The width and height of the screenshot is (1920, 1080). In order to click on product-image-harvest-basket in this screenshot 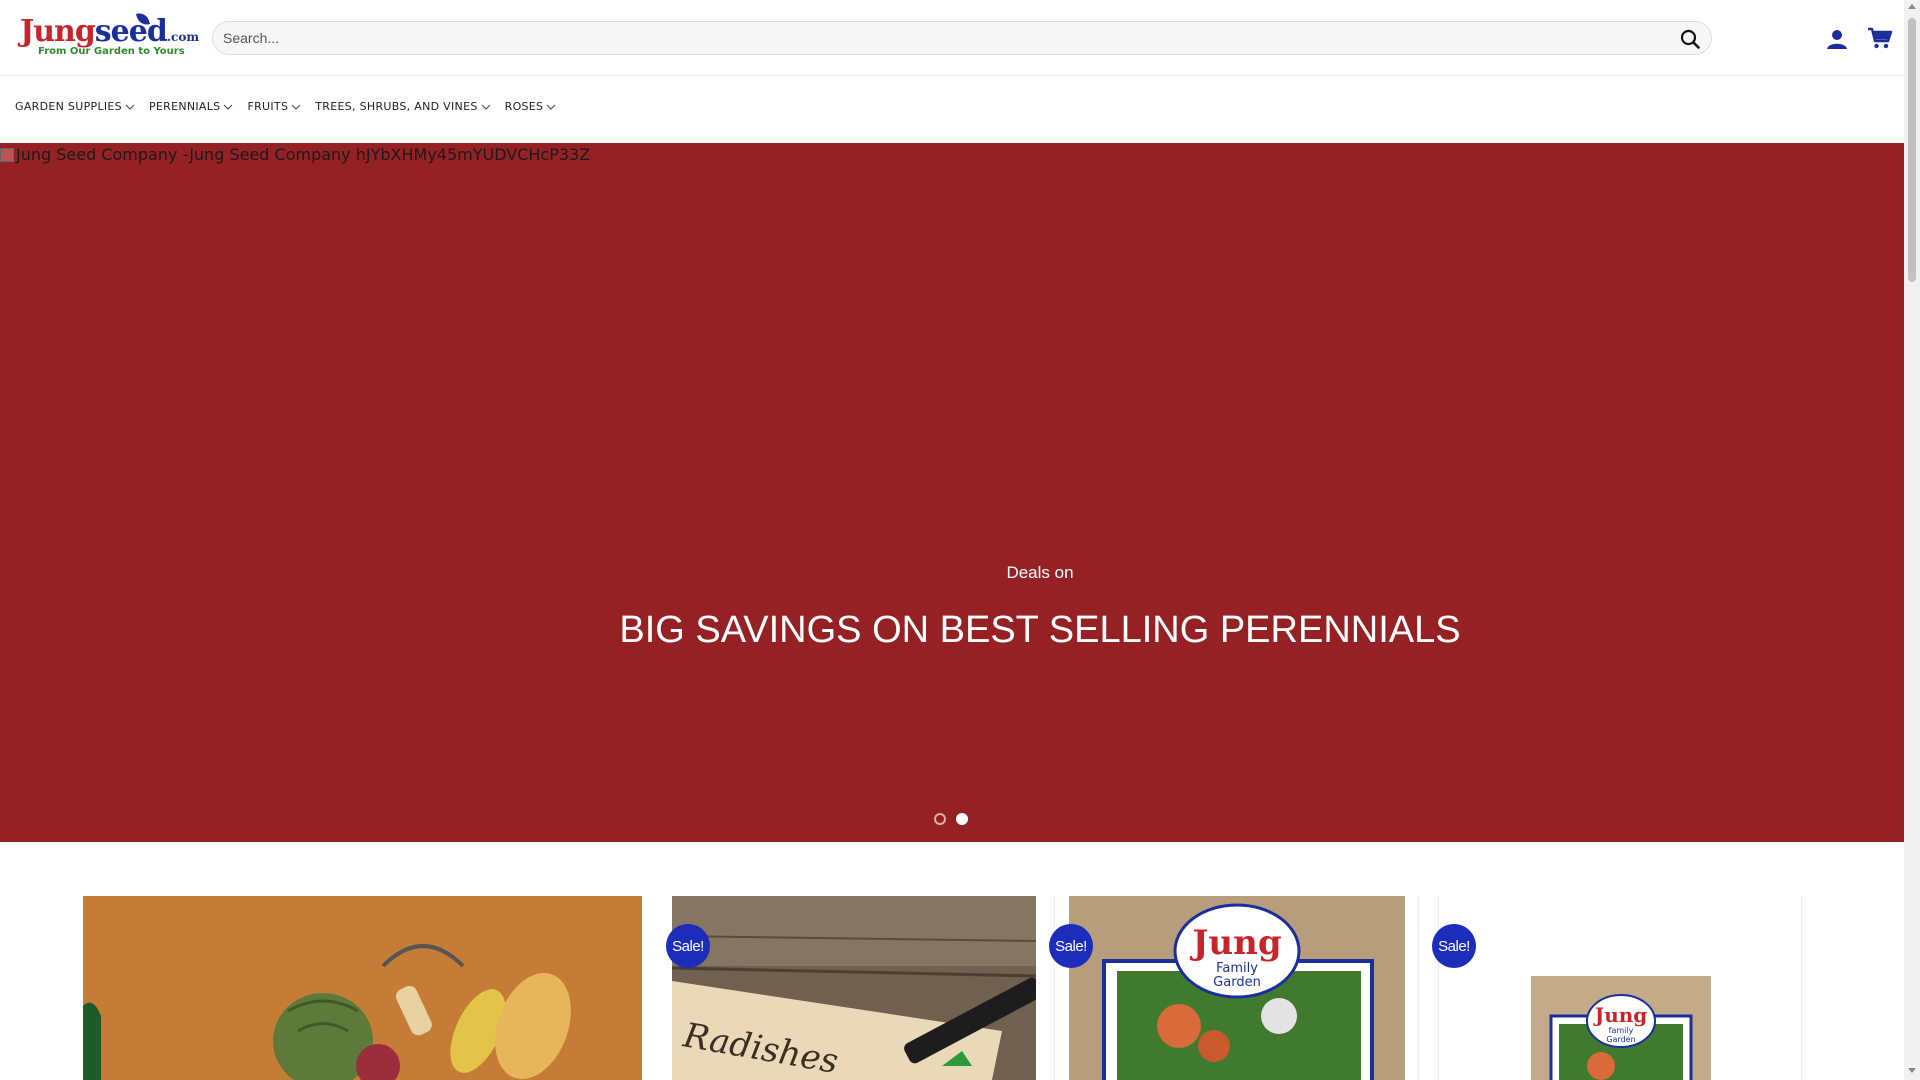, I will do `click(362, 988)`.